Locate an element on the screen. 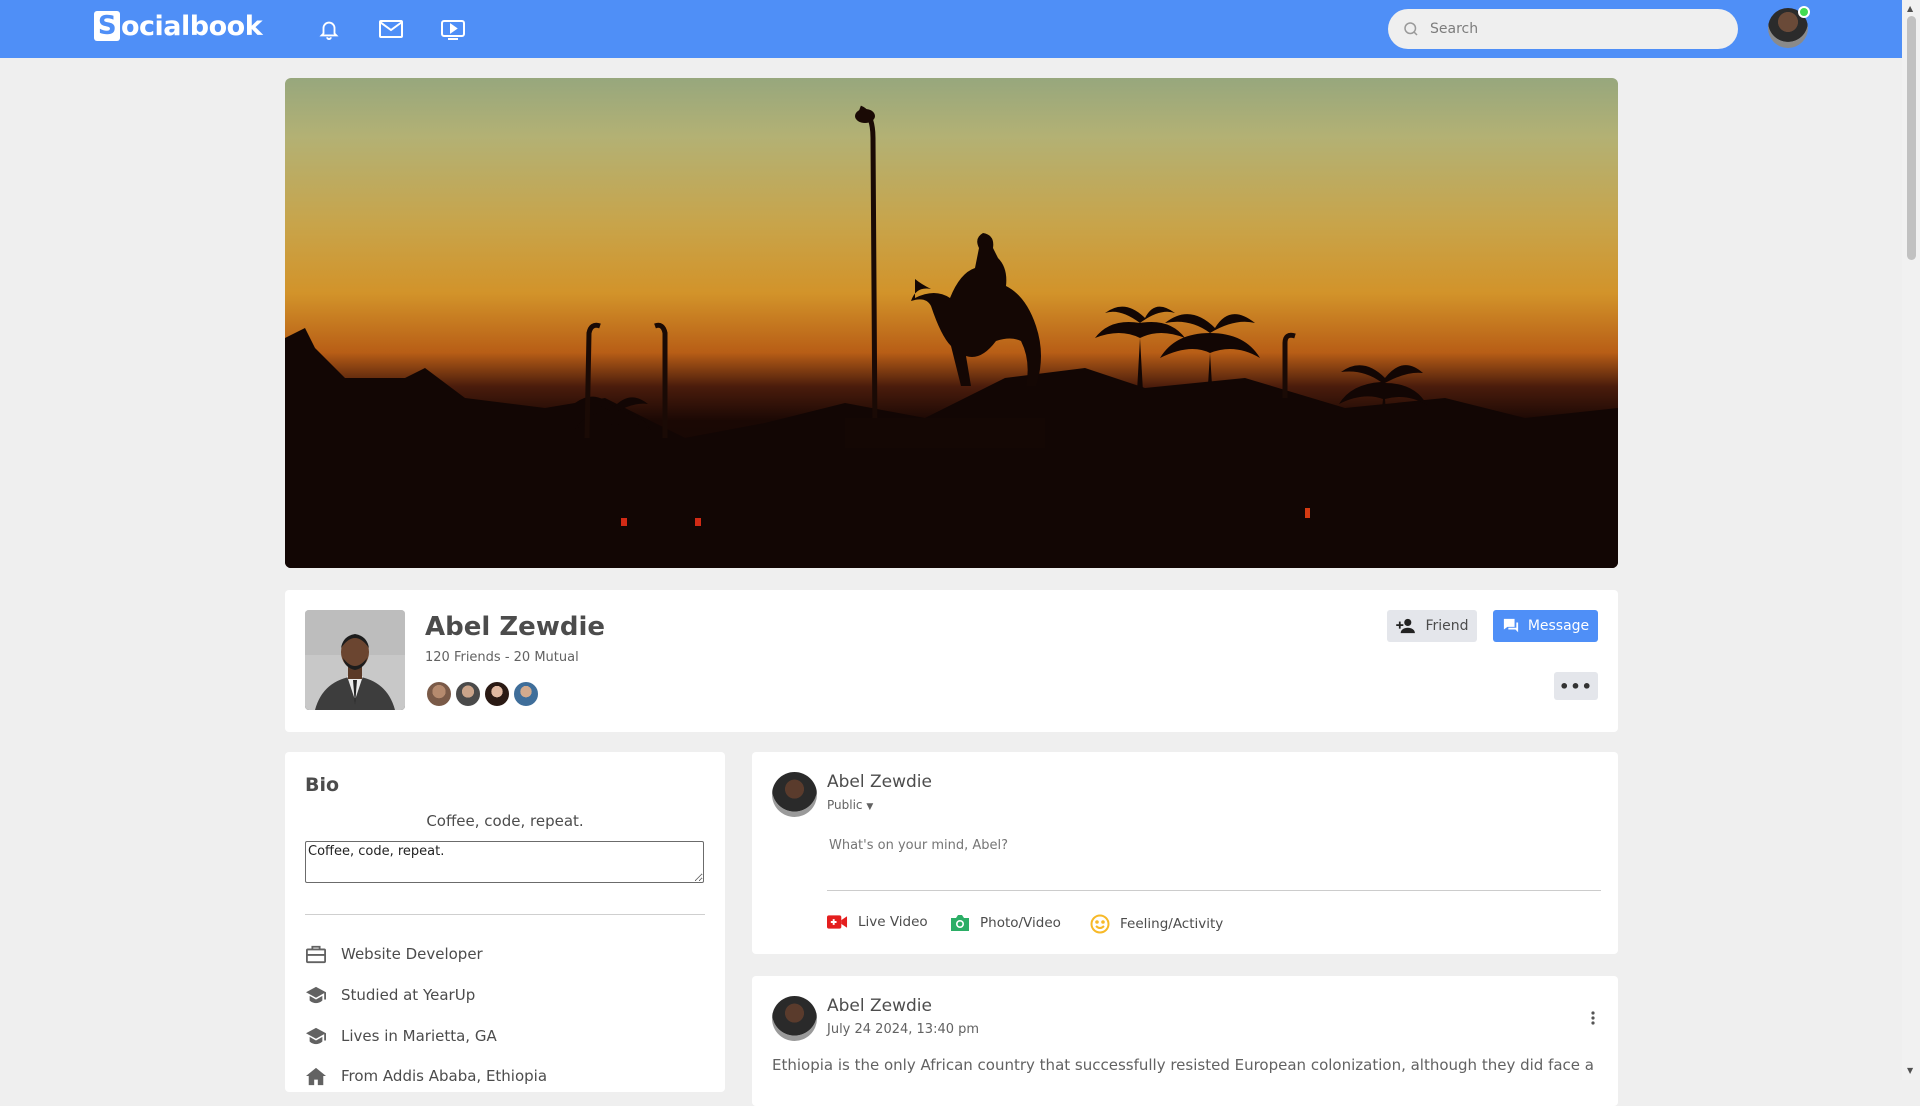  post-author-avatar is located at coordinates (794, 1018).